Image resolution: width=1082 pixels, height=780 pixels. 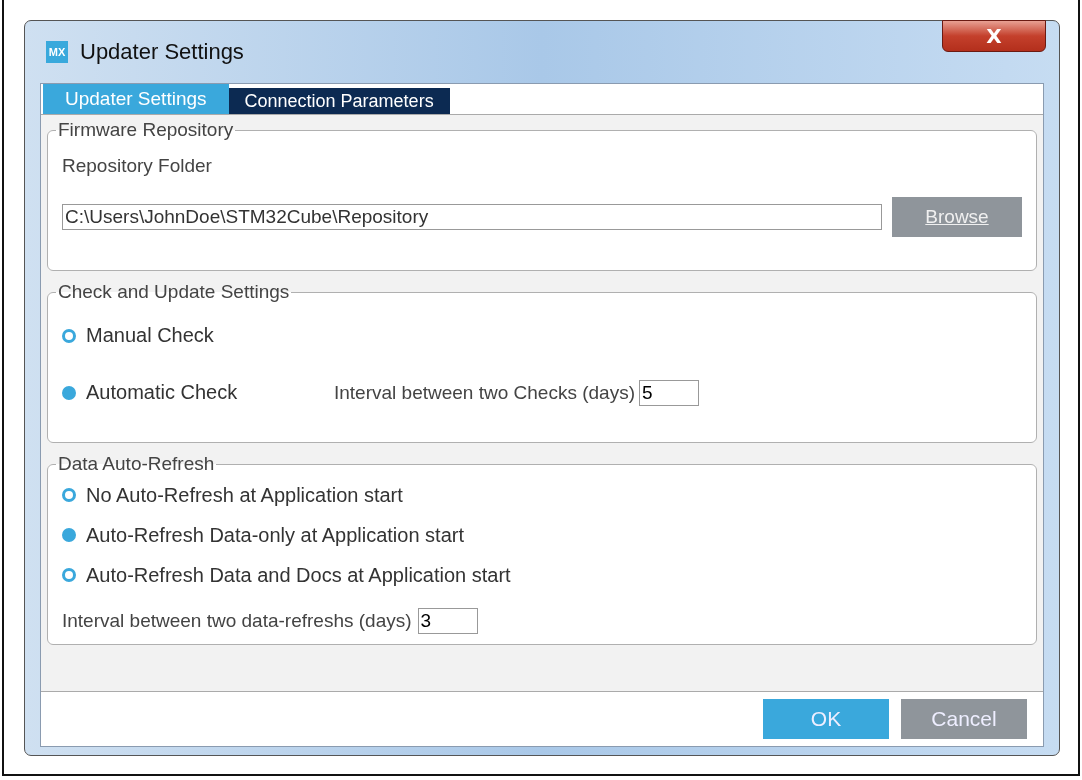 What do you see at coordinates (994, 36) in the screenshot?
I see `close-button: X` at bounding box center [994, 36].